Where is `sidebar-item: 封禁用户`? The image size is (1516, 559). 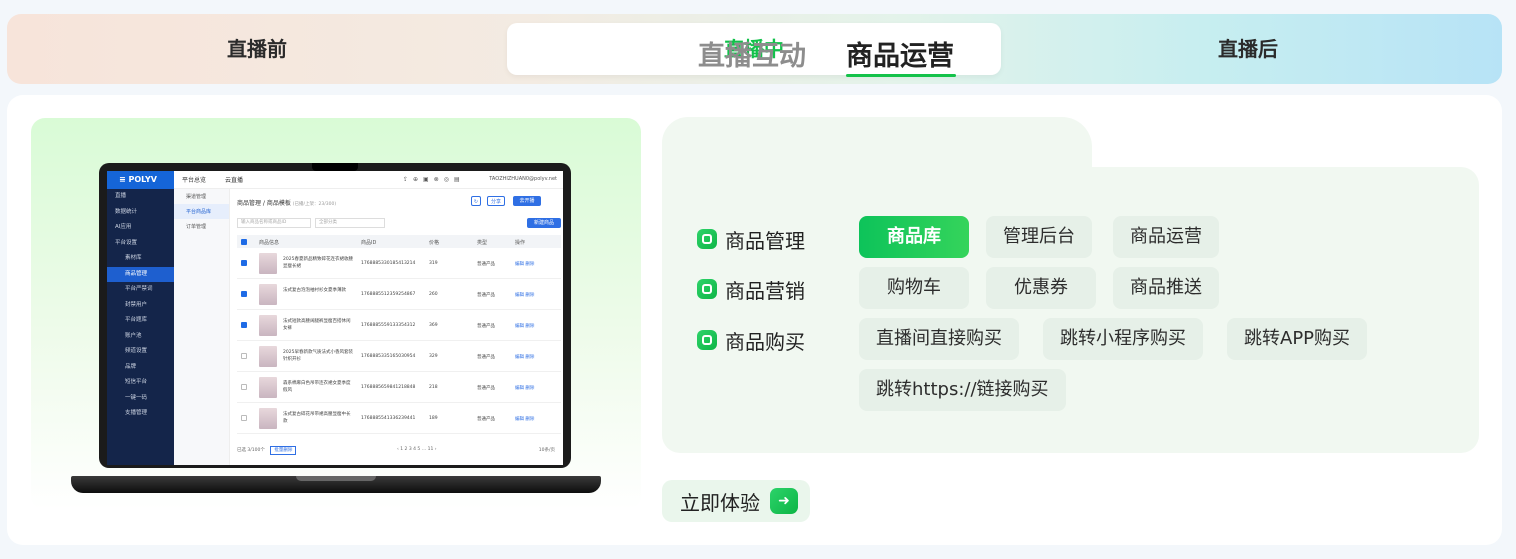 sidebar-item: 封禁用户 is located at coordinates (136, 304).